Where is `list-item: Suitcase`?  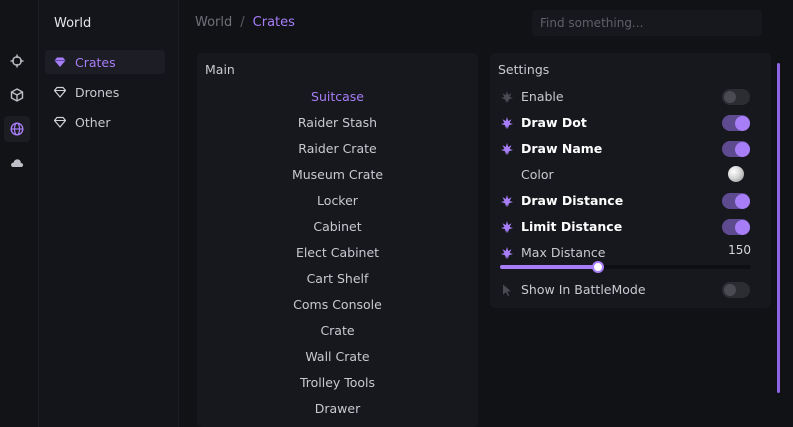
list-item: Suitcase is located at coordinates (337, 97).